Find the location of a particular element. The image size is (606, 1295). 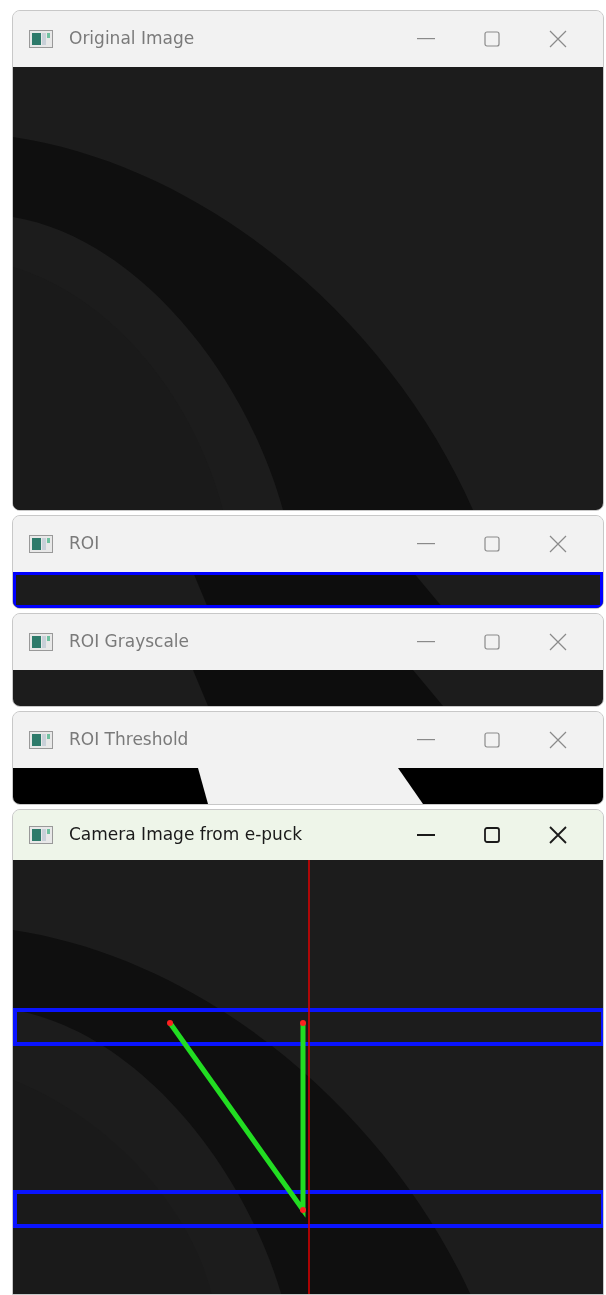

window-title: ROI Threshold is located at coordinates (129, 740).